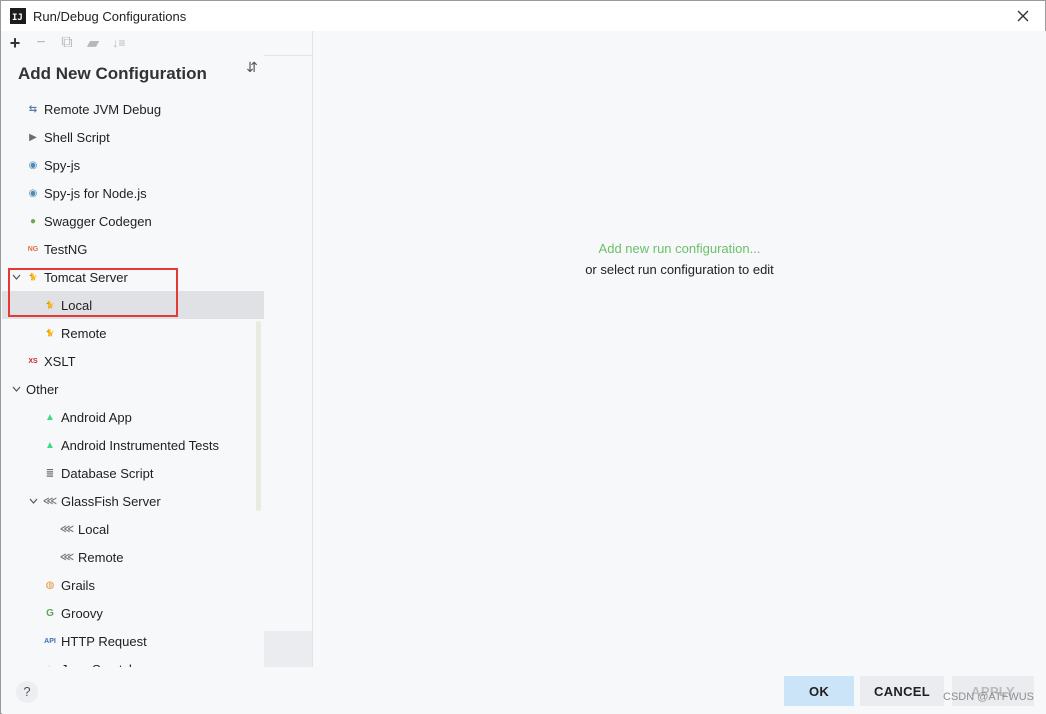 The height and width of the screenshot is (714, 1046). What do you see at coordinates (66, 249) in the screenshot?
I see `tree-item-label: TestNG` at bounding box center [66, 249].